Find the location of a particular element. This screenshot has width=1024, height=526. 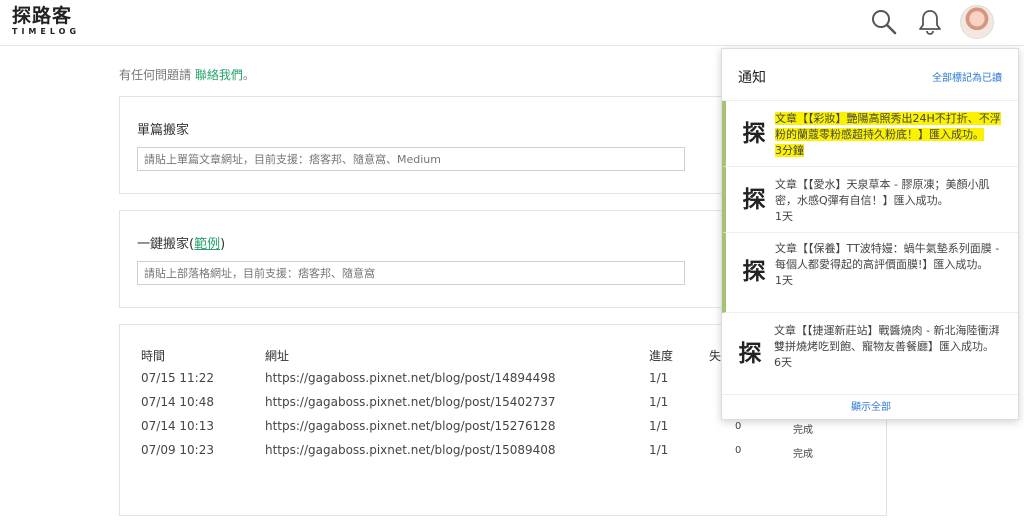

logo-text: 探路客 is located at coordinates (42, 16).